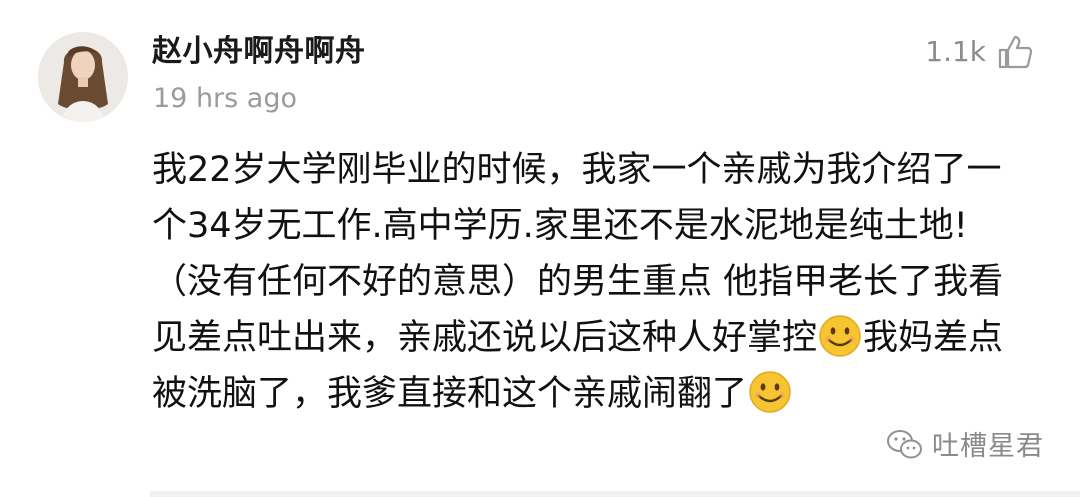  I want to click on like-count: 1.1k, so click(955, 51).